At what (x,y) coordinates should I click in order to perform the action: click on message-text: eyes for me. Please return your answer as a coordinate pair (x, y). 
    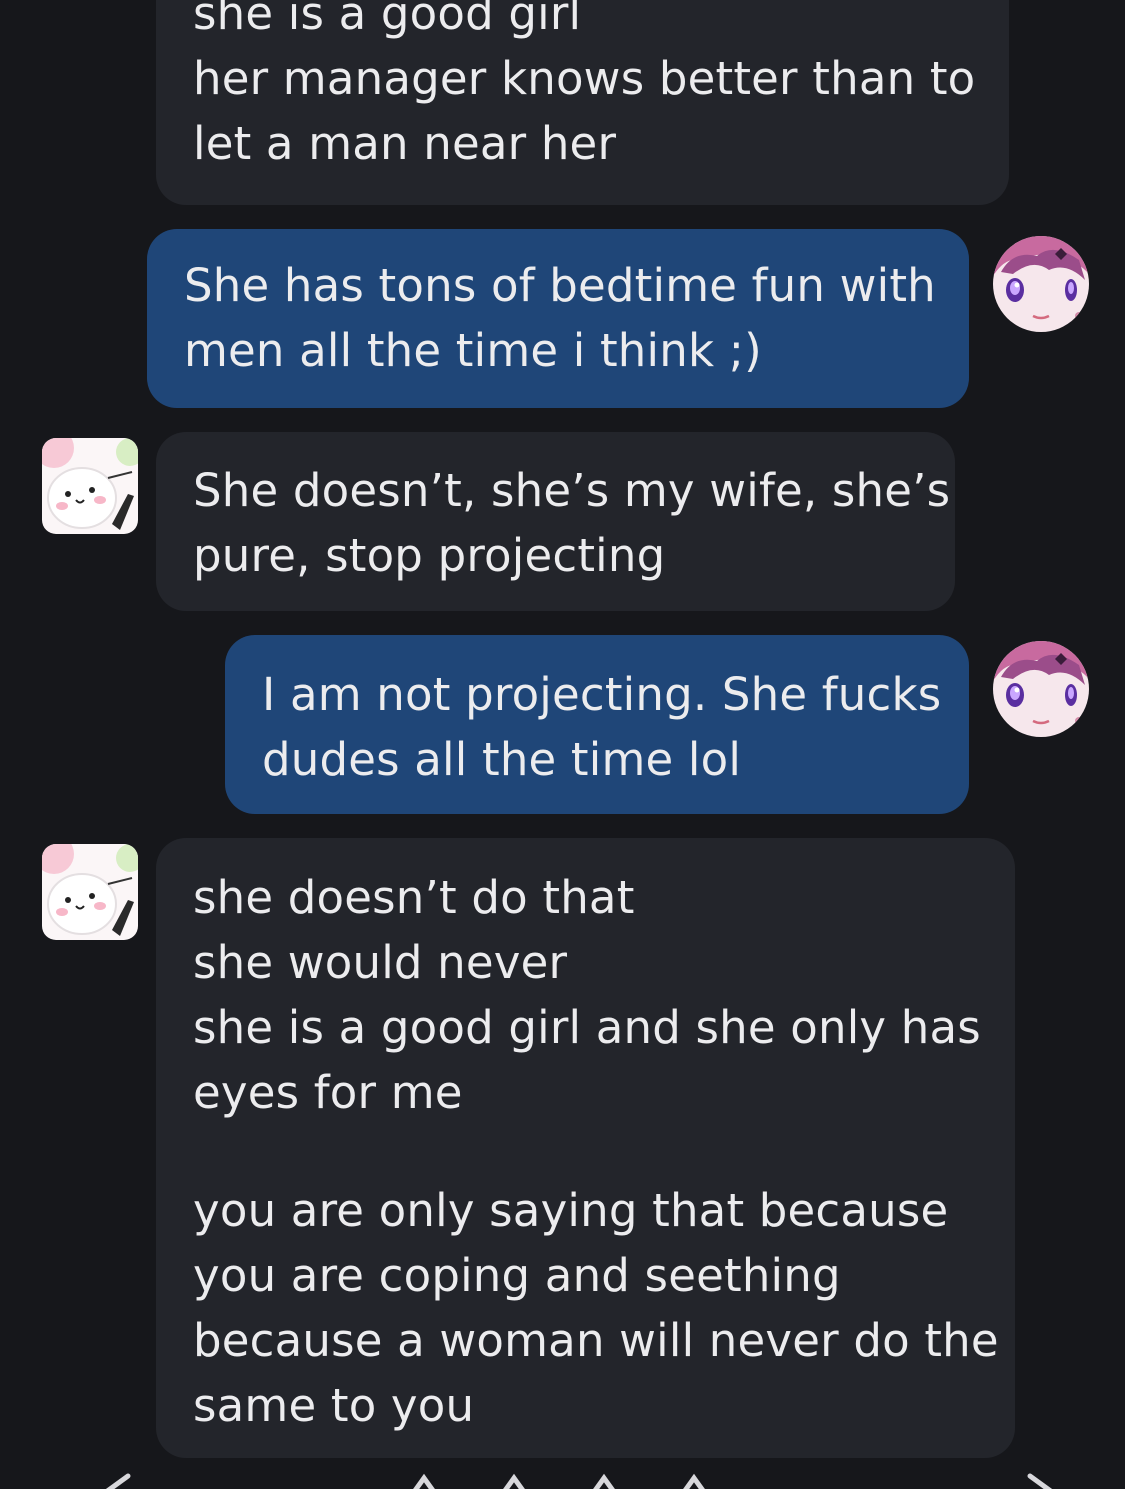
    Looking at the image, I should click on (328, 1092).